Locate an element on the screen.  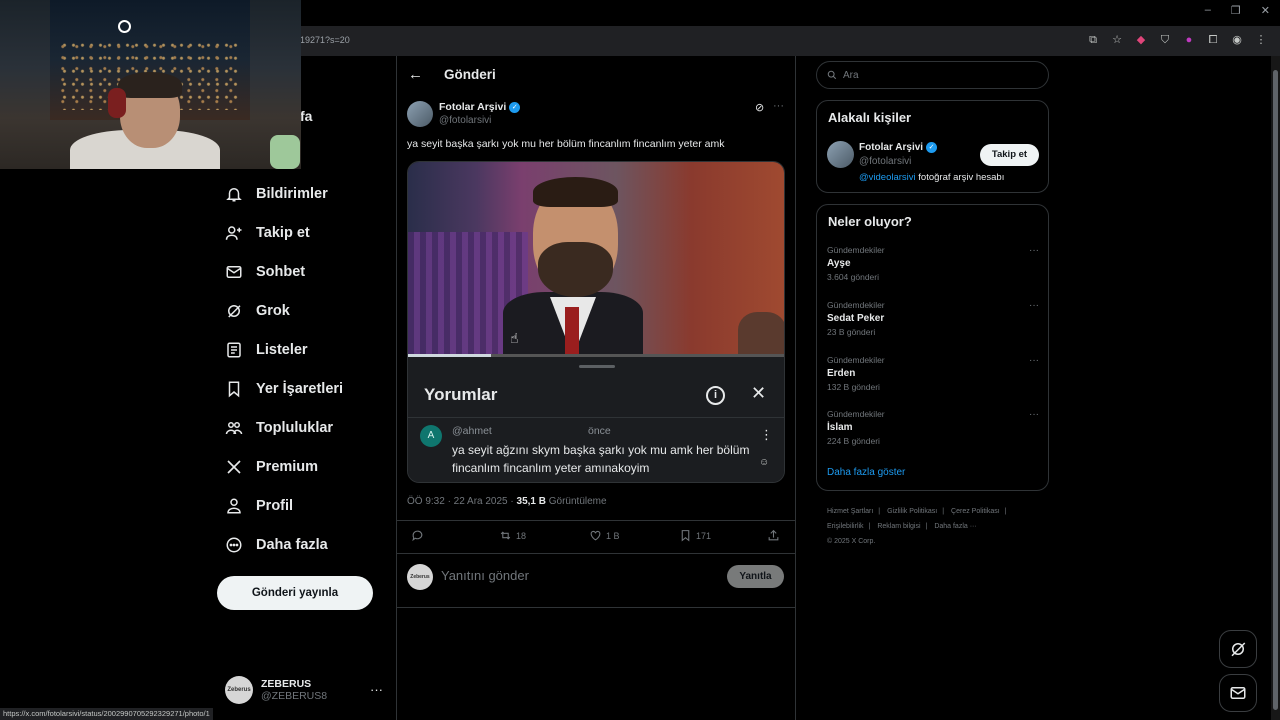
bookmark-icon is located at coordinates (234, 389).